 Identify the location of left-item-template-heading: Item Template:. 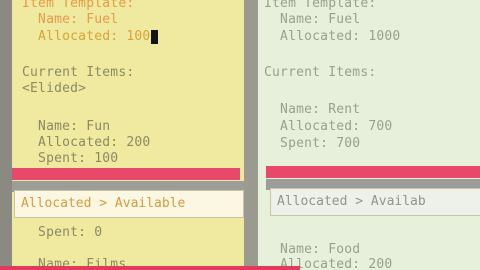
(78, 5).